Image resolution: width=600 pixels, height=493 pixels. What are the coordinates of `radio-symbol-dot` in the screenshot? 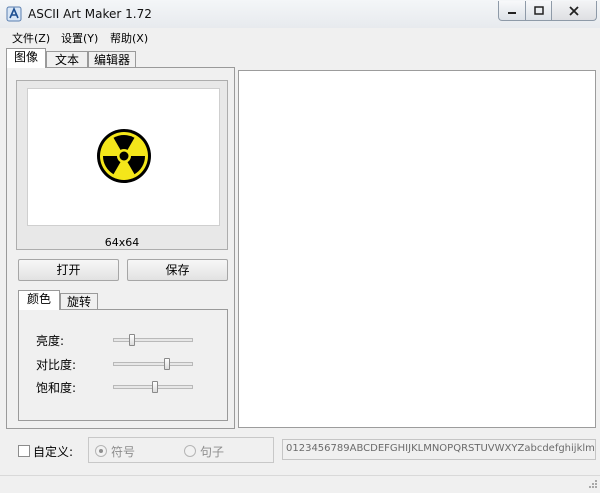 It's located at (101, 451).